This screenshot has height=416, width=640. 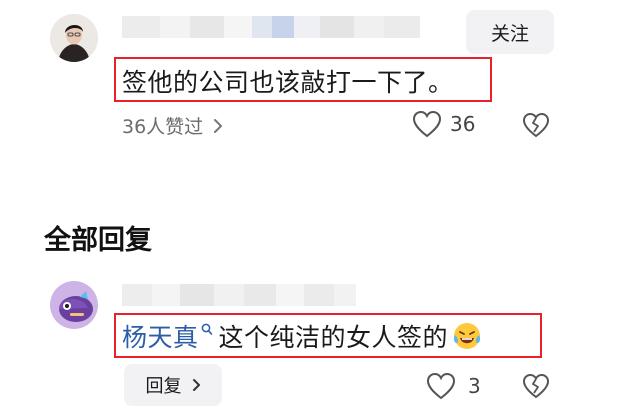 I want to click on reply-text-row: 杨天真 这个纯洁的女人签的, so click(x=302, y=336).